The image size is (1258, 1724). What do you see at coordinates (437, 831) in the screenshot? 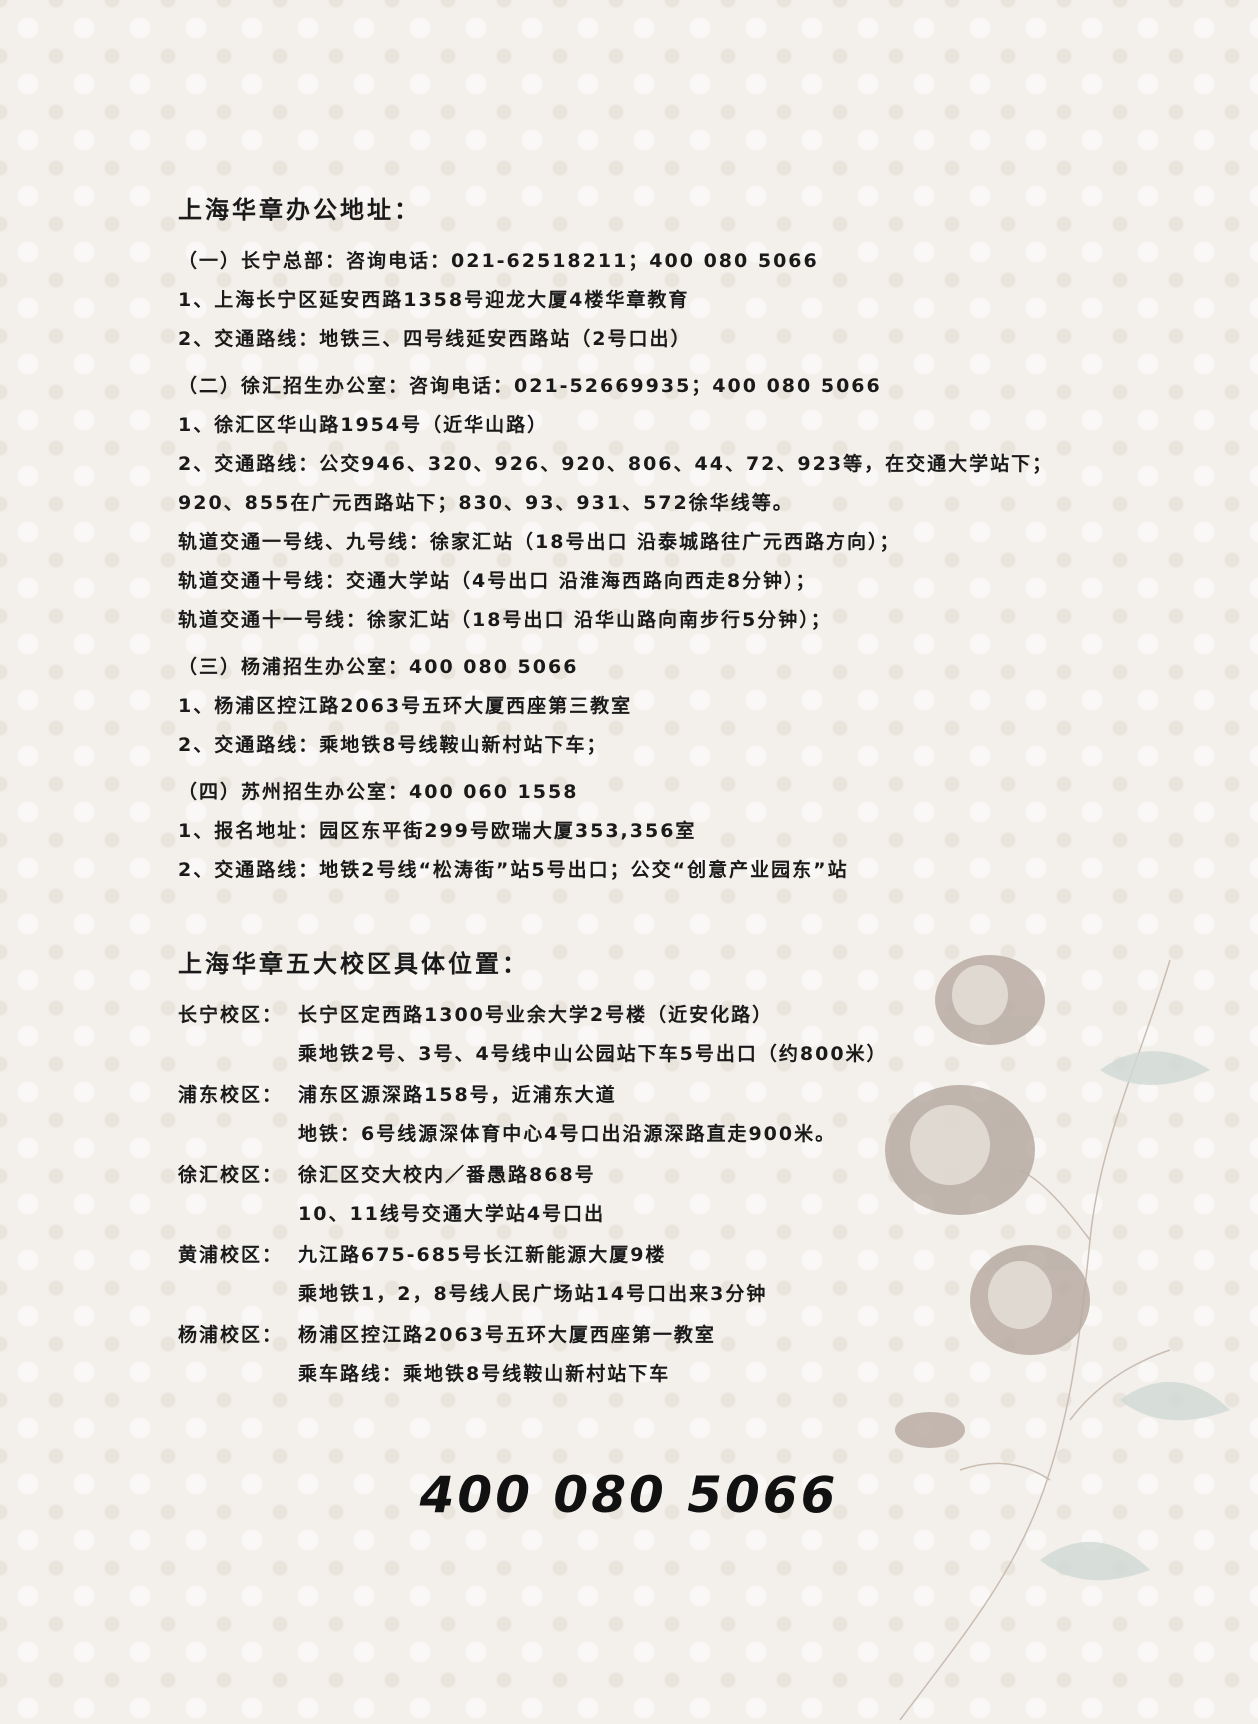
I see `office-line: 1、报名地址：园区东平街299号欧瑞大厦353,356室` at bounding box center [437, 831].